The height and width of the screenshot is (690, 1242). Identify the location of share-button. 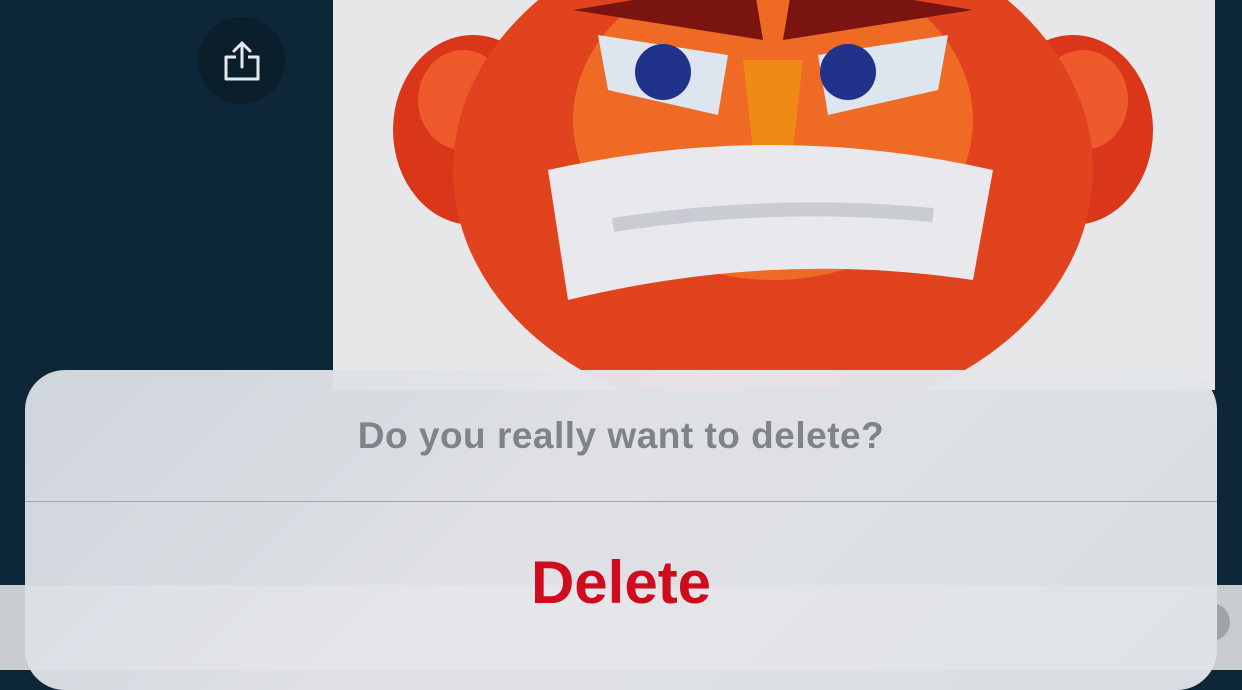
(241, 60).